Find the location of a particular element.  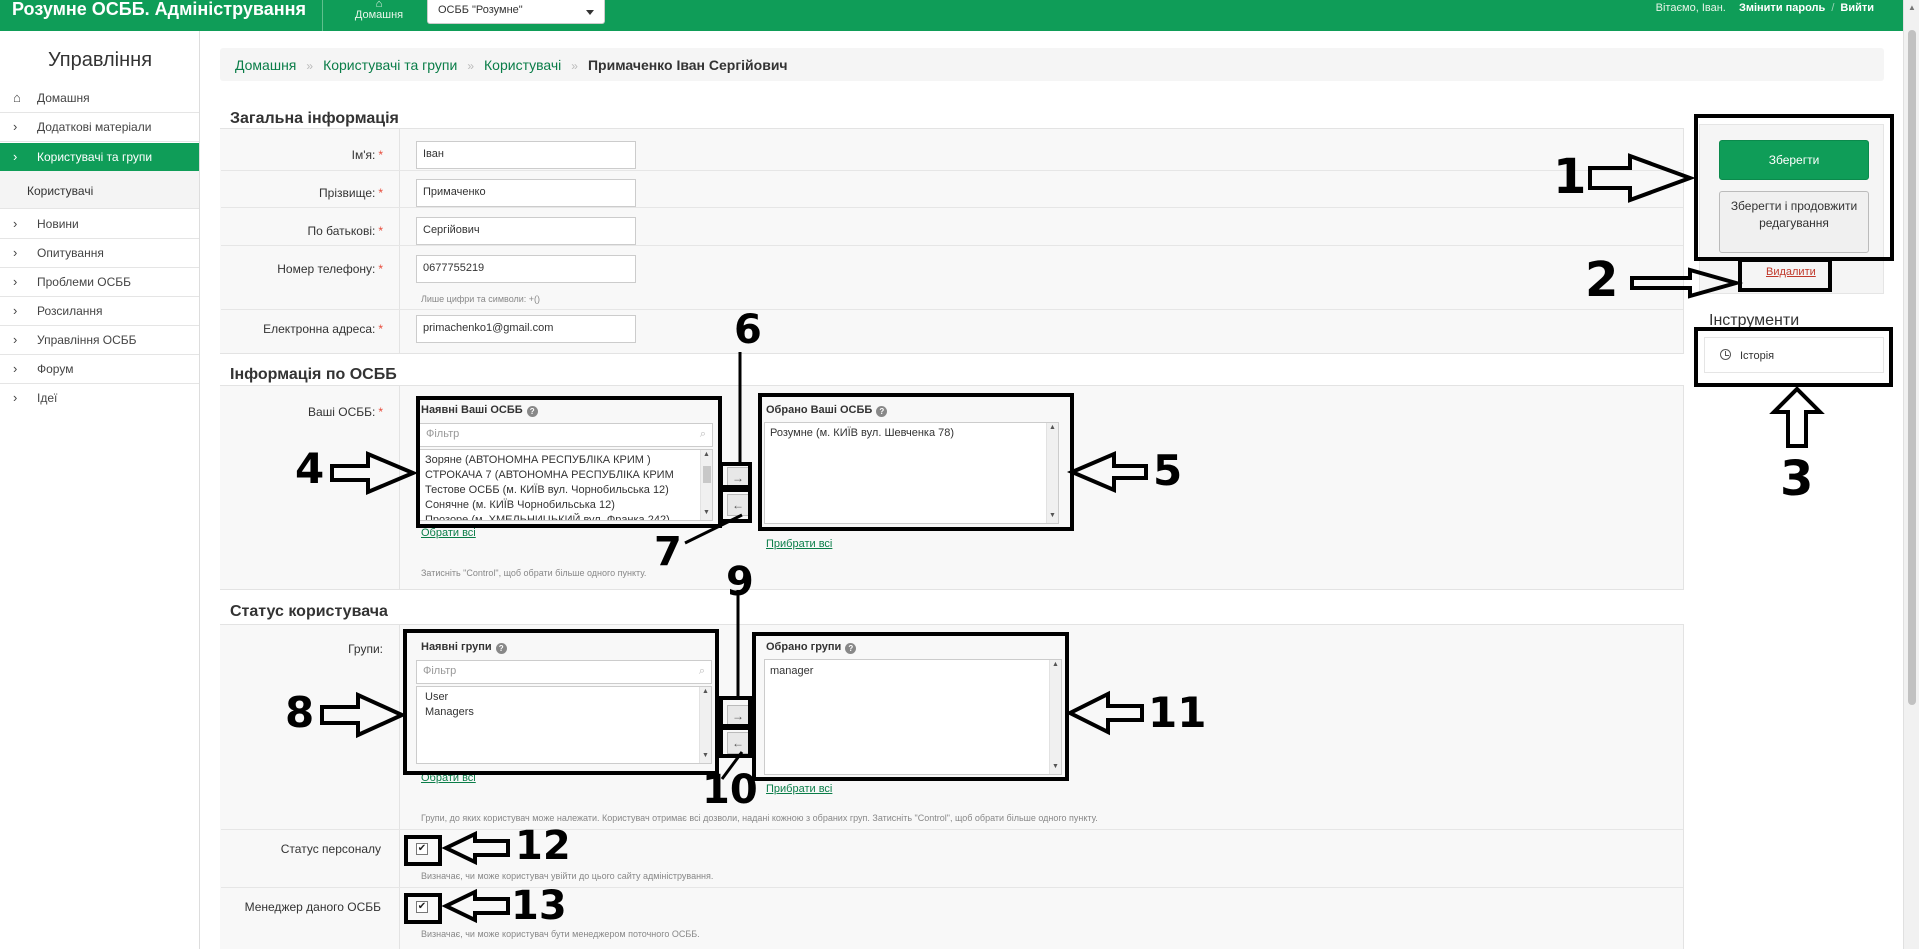

annotation-label-10: 10 is located at coordinates (730, 790).